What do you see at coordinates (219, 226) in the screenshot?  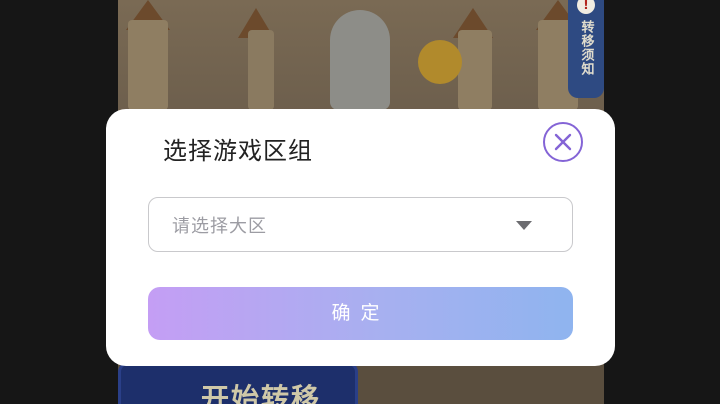 I see `region-select-placeholder: 请选择大区` at bounding box center [219, 226].